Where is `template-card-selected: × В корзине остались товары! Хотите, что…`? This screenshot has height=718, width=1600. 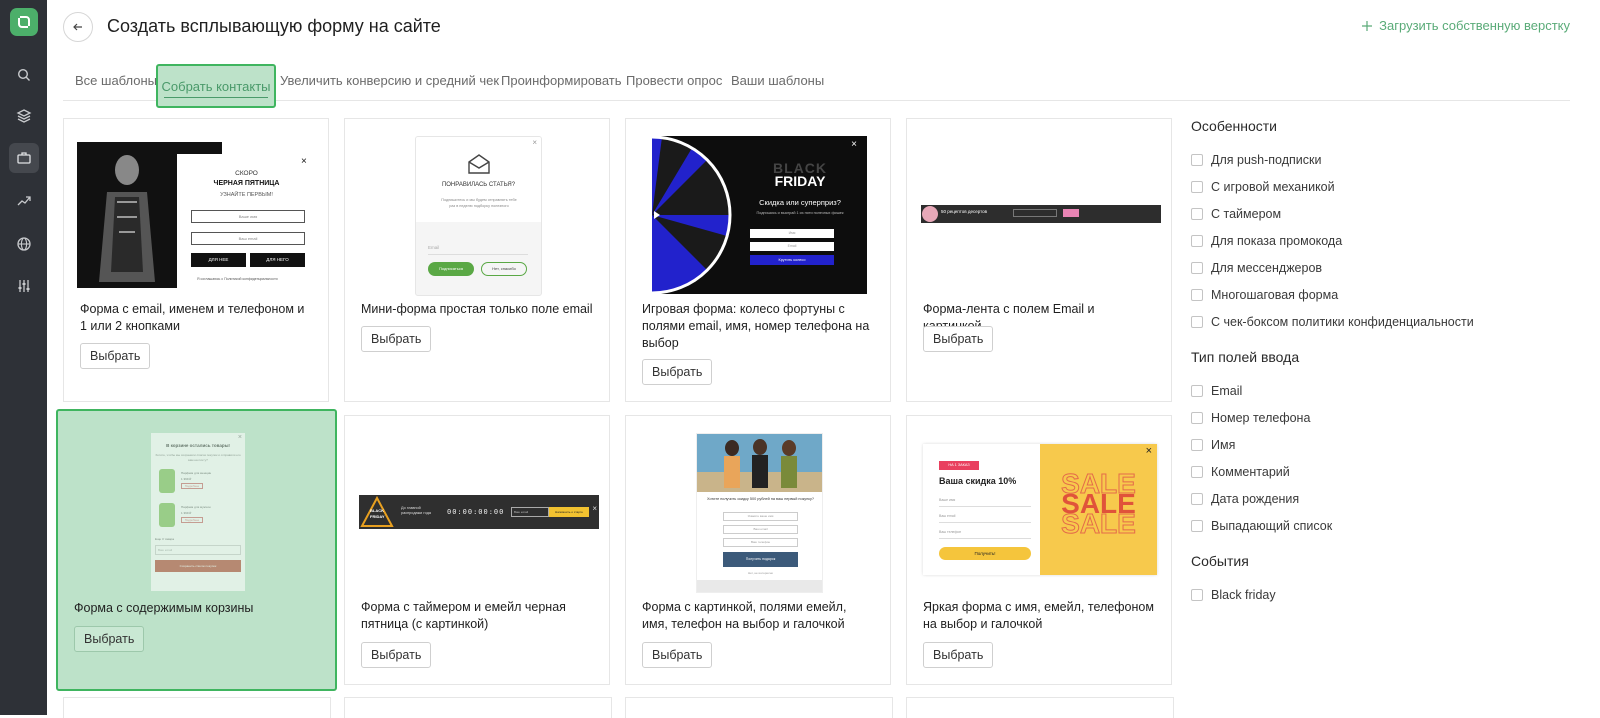
template-card-selected: × В корзине остались товары! Хотите, что… is located at coordinates (196, 550).